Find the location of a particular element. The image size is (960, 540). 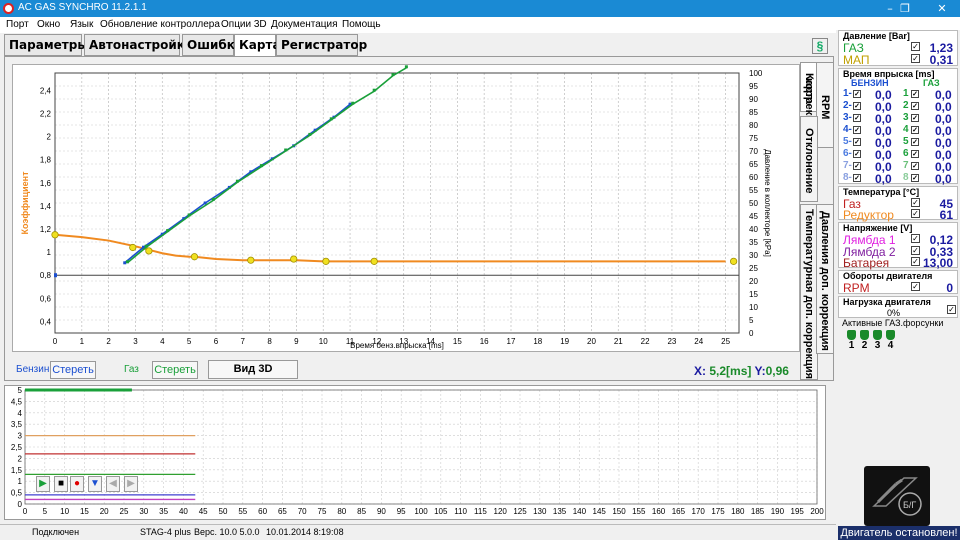

help-icon: § is located at coordinates (820, 46).